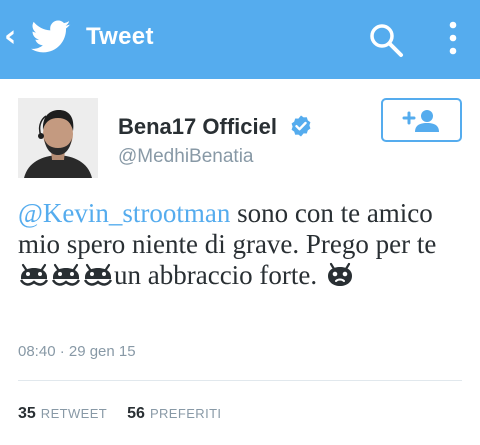 The width and height of the screenshot is (480, 445). What do you see at coordinates (185, 413) in the screenshot?
I see `favorite-label: PREFERITI` at bounding box center [185, 413].